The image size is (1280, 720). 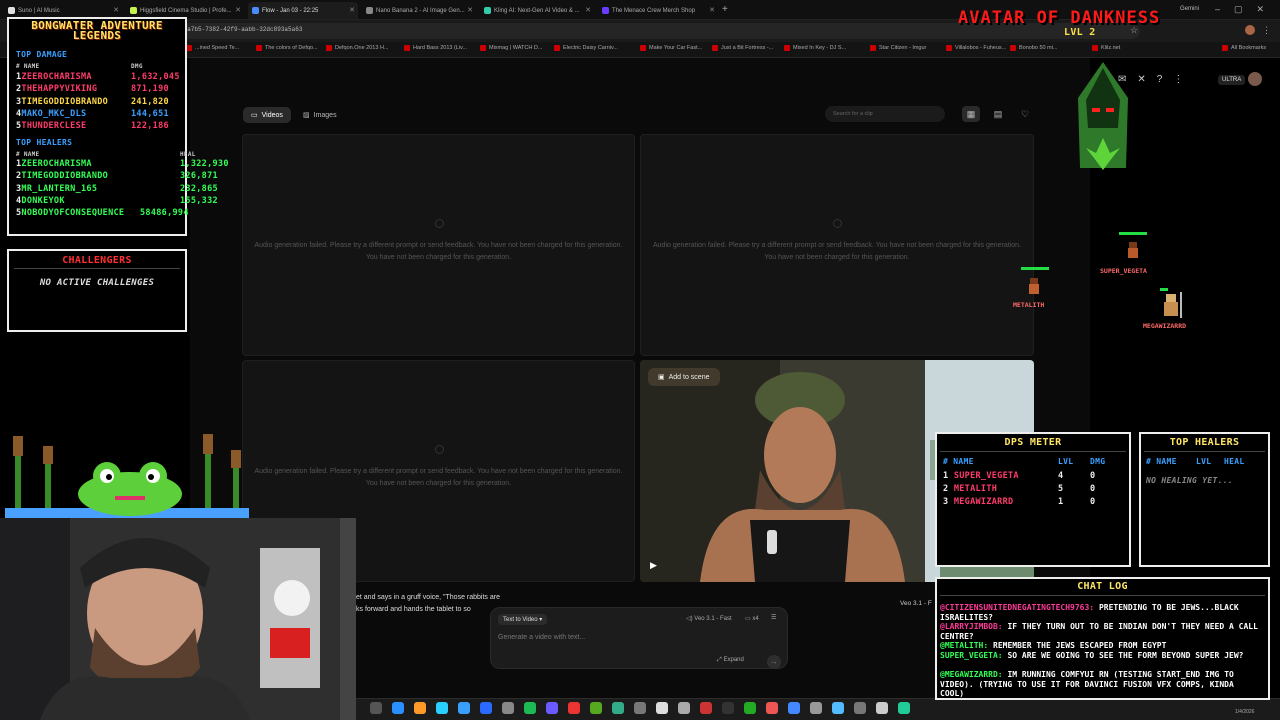 I want to click on send-icon: →, so click(x=774, y=662).